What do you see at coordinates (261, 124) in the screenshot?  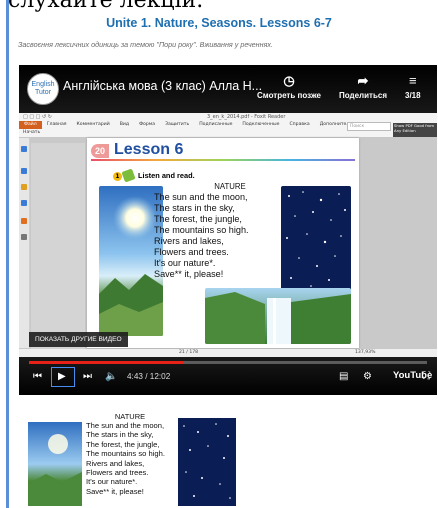 I see `pdf-menu-item: Подключенные` at bounding box center [261, 124].